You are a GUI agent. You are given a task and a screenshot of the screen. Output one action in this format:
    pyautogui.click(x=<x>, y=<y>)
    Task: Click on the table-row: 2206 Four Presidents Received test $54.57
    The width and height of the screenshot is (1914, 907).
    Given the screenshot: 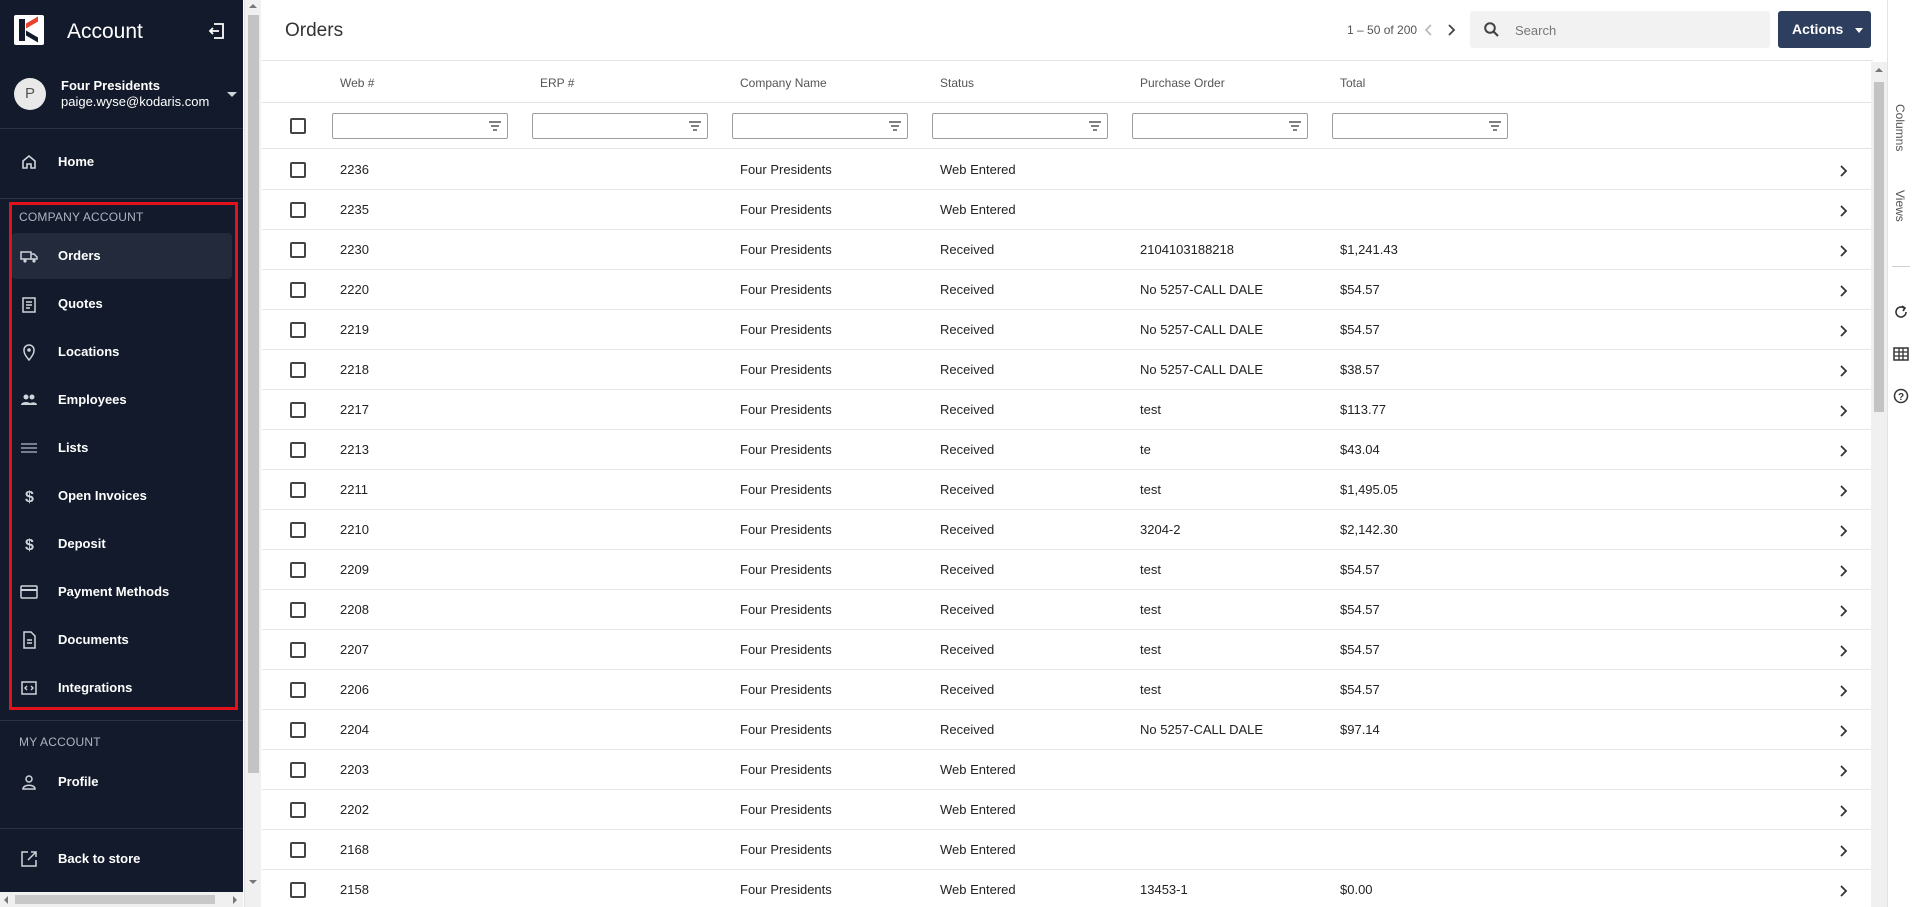 What is the action you would take?
    pyautogui.click(x=1067, y=690)
    